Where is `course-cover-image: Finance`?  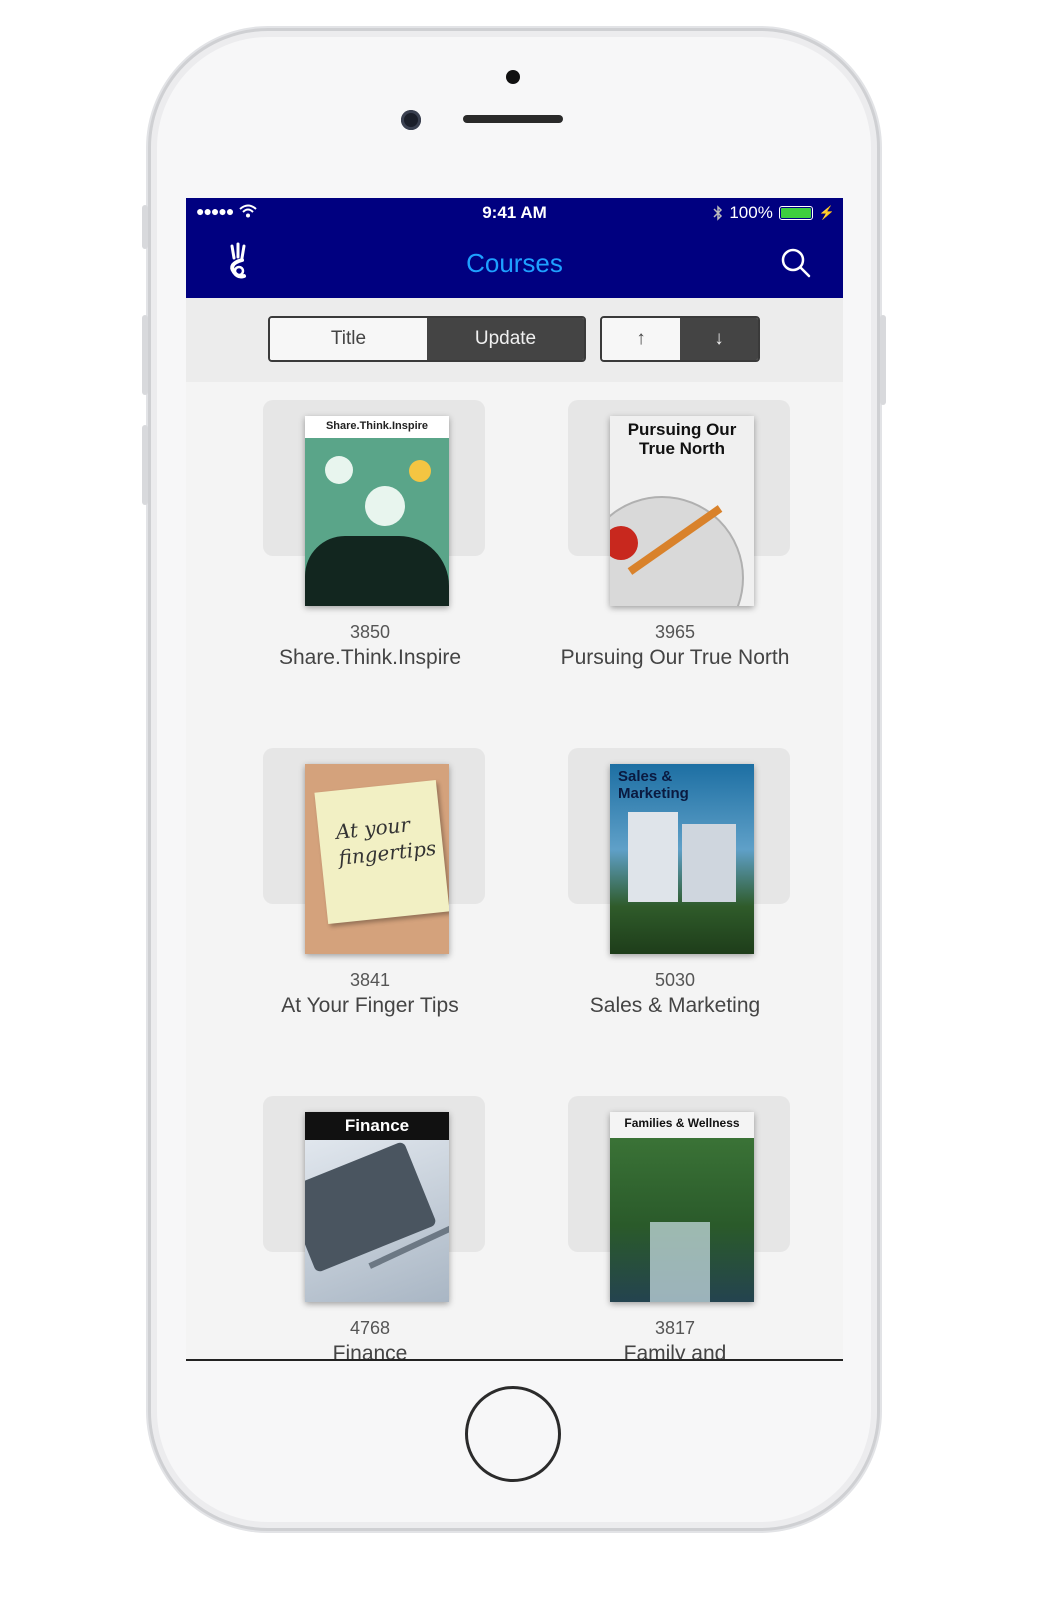 course-cover-image: Finance is located at coordinates (377, 1207).